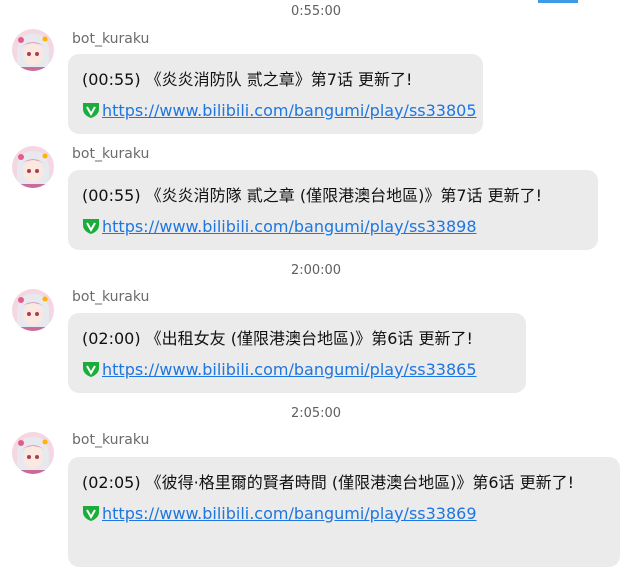 This screenshot has height=577, width=632. Describe the element at coordinates (328, 482) in the screenshot. I see `message-text: (02:05) 《彼得·格里爾的賢者時間 (僅限港澳台地區)》第6话 更新了!` at that location.